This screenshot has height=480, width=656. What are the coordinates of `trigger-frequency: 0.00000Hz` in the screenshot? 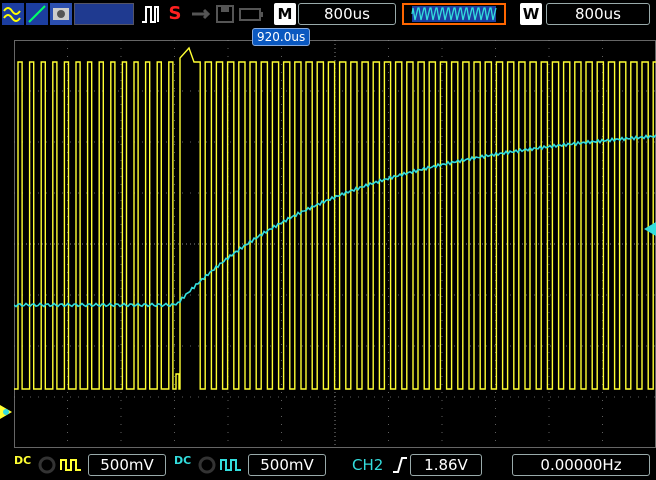 It's located at (581, 465).